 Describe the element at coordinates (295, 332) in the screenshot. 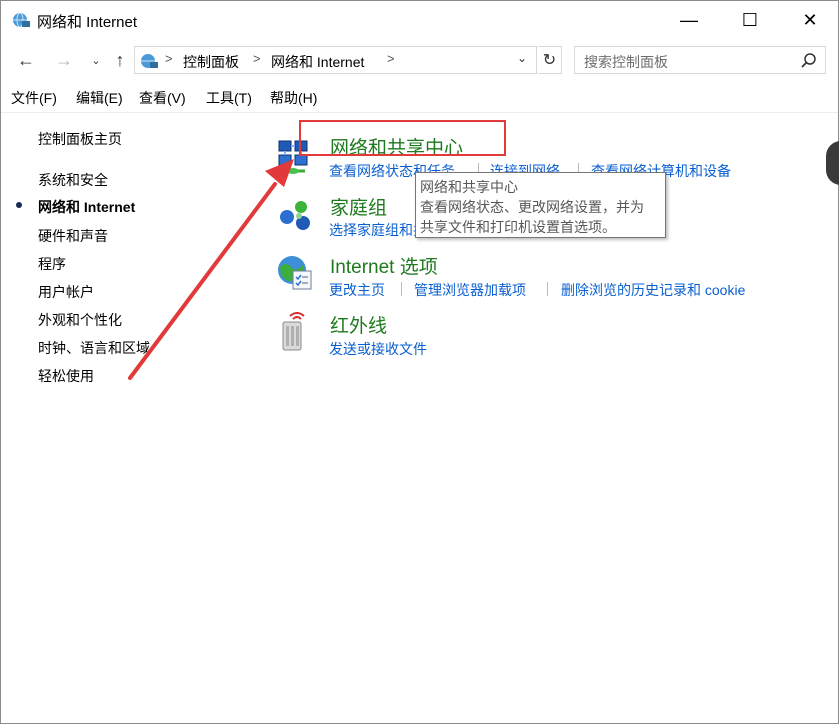

I see `infrared-icon` at that location.